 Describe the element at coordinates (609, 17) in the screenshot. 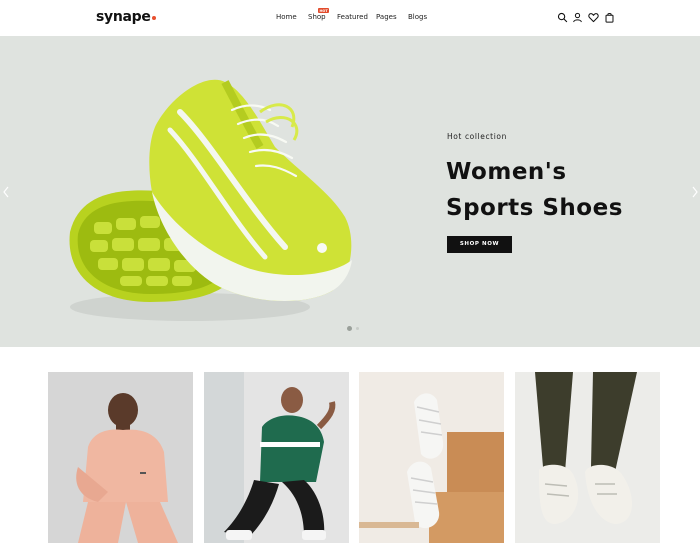

I see `cart-icon` at that location.